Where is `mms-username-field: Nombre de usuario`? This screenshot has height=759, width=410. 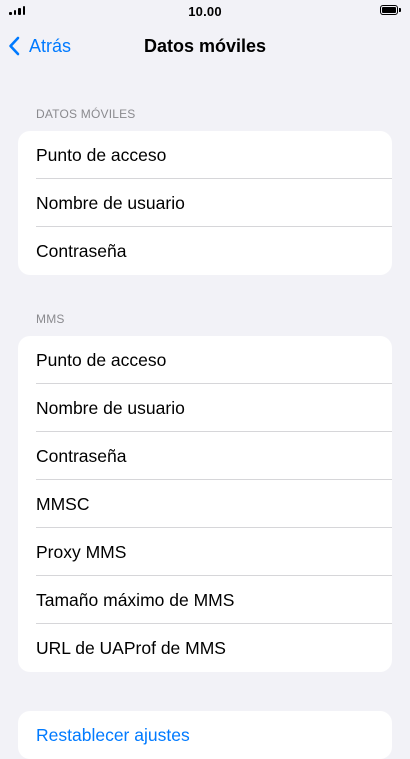
mms-username-field: Nombre de usuario is located at coordinates (205, 408).